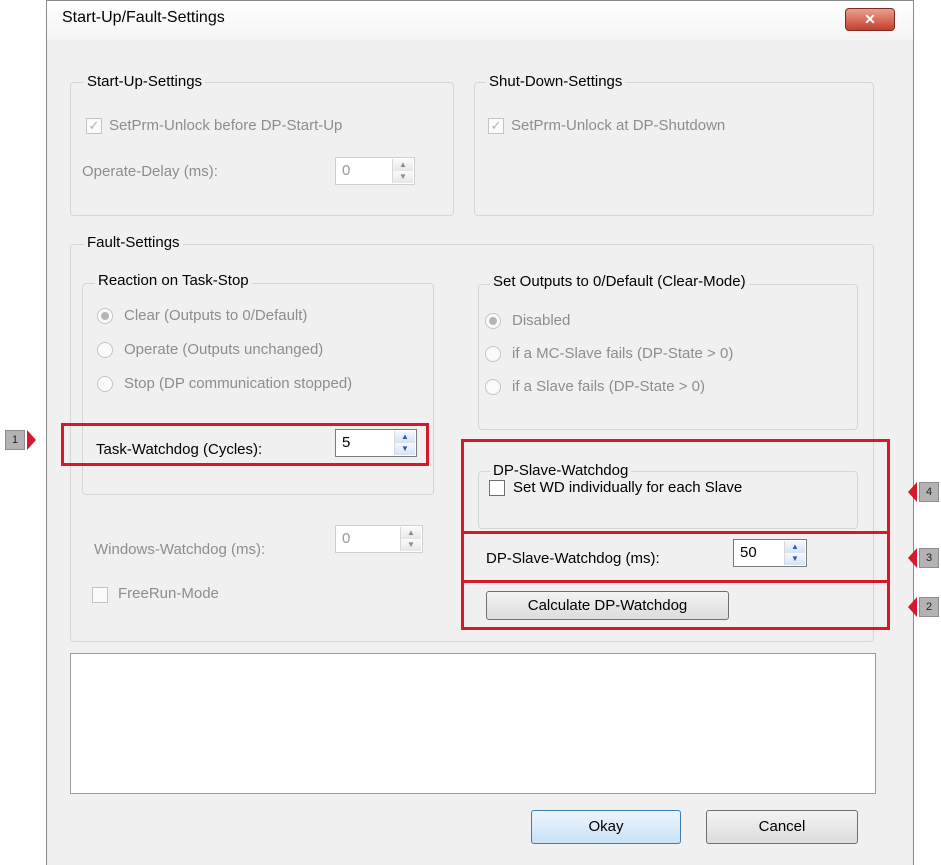 The height and width of the screenshot is (865, 941). I want to click on callout-arrow-2-icon, so click(912, 607).